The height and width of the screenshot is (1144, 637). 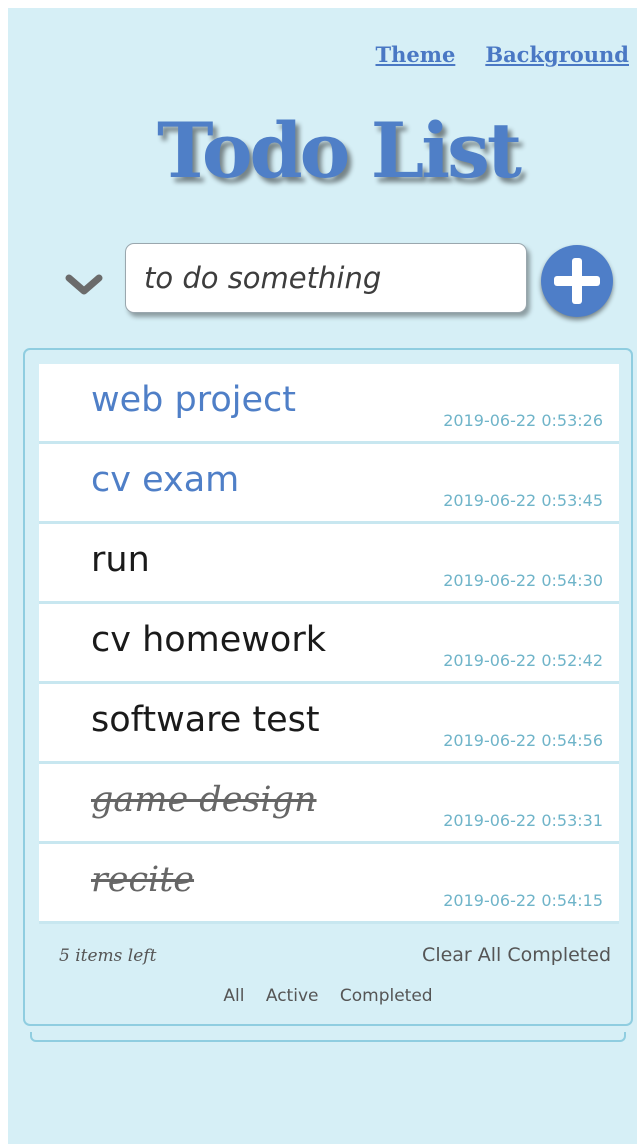 I want to click on panel-stack-decoration, so click(x=328, y=1037).